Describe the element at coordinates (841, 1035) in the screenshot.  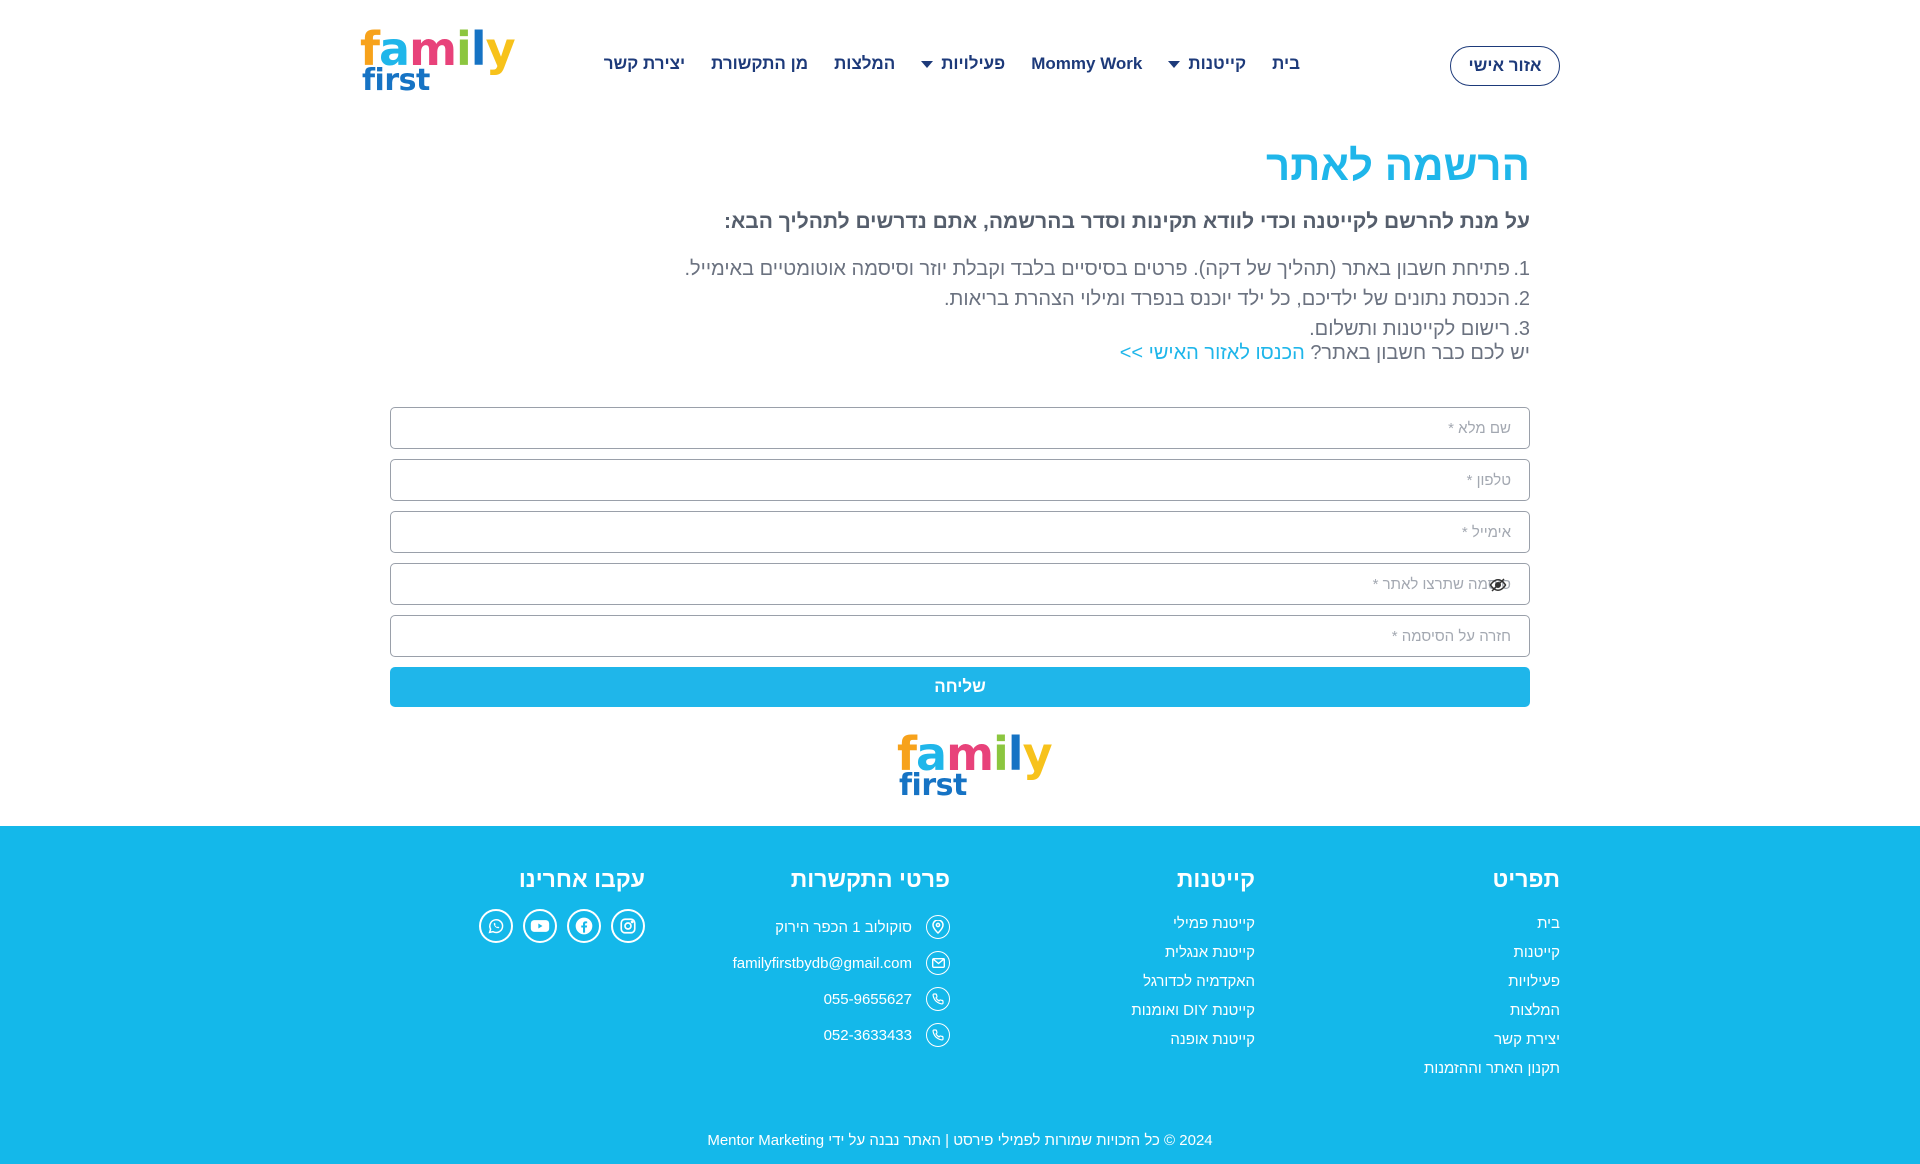
I see `contact-phone-2: 052-3633433` at that location.